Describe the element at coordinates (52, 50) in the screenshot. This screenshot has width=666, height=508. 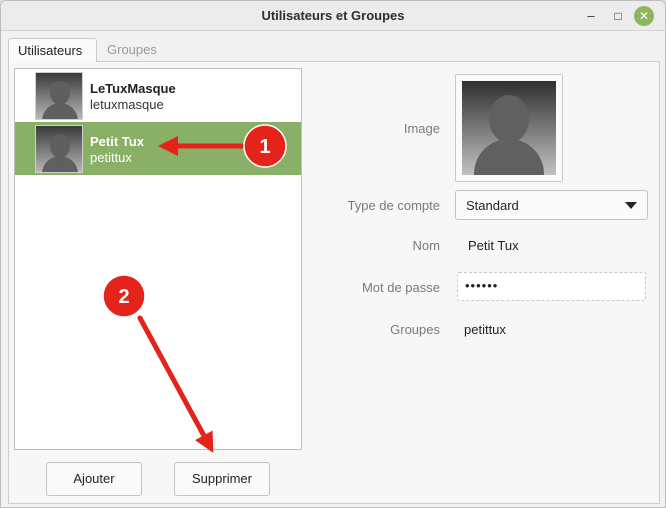
I see `tab-utilisateurs: Utilisateurs` at that location.